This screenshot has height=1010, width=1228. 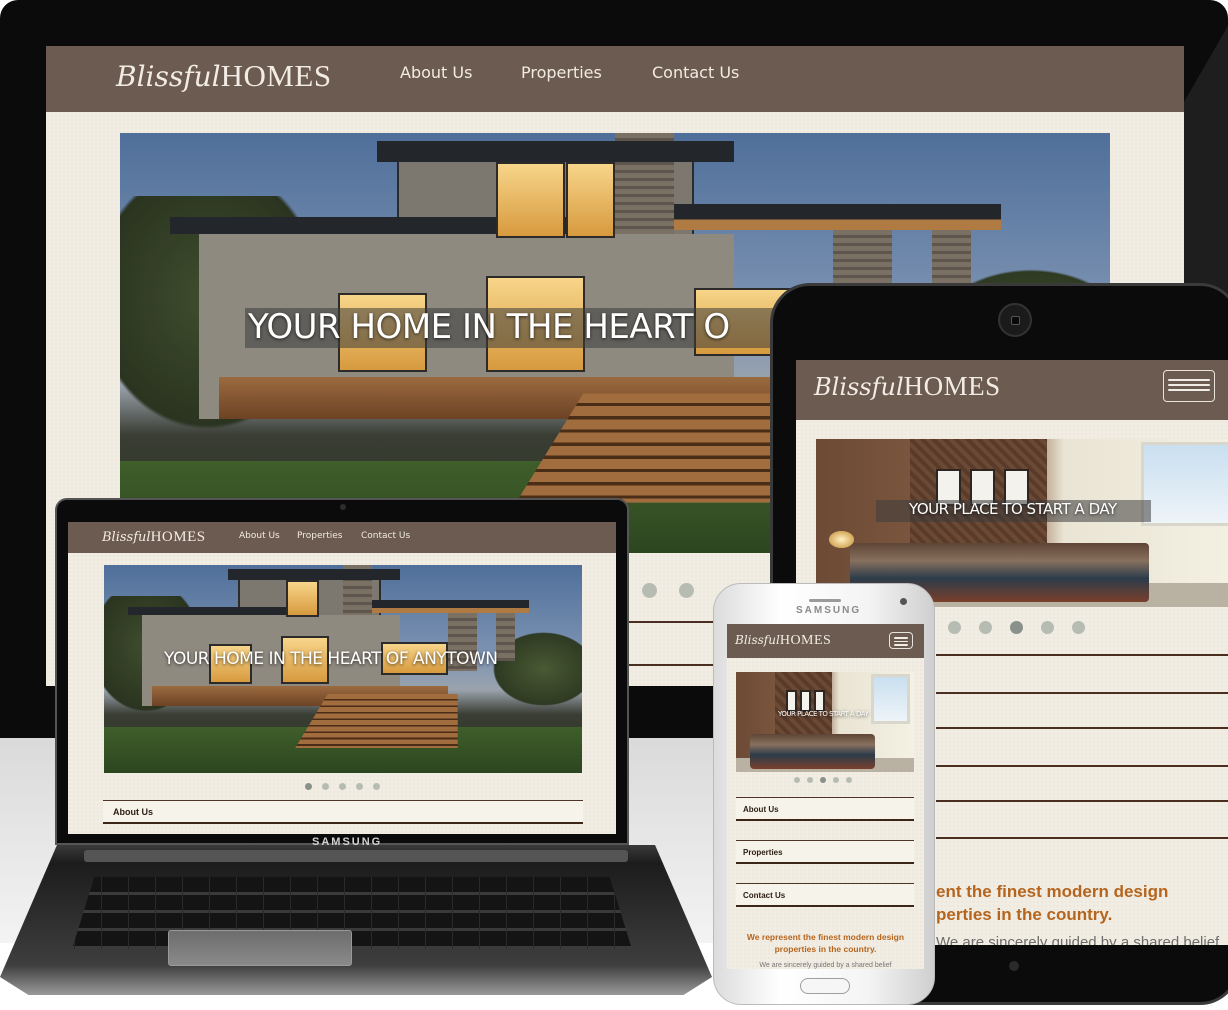 What do you see at coordinates (825, 852) in the screenshot?
I see `phone-section-properties: Properties` at bounding box center [825, 852].